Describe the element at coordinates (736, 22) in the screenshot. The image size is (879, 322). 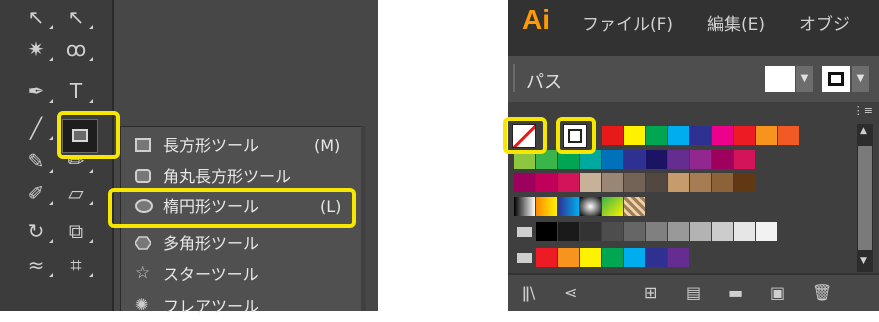
I see `menu-edit: 編集(E)` at that location.